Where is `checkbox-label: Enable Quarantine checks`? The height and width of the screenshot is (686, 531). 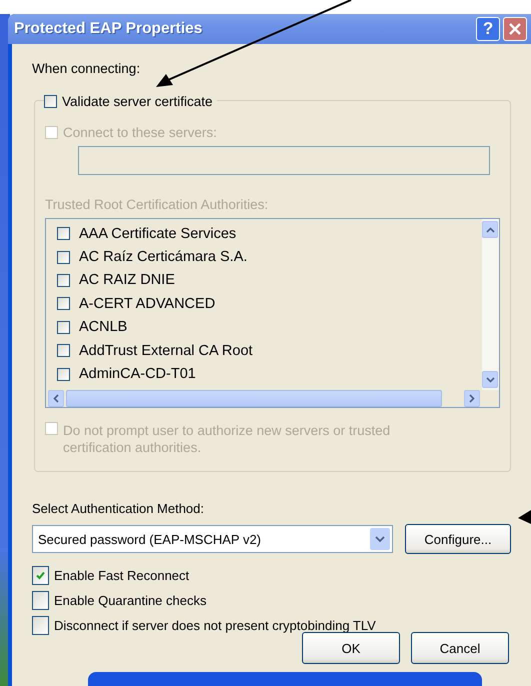
checkbox-label: Enable Quarantine checks is located at coordinates (130, 600).